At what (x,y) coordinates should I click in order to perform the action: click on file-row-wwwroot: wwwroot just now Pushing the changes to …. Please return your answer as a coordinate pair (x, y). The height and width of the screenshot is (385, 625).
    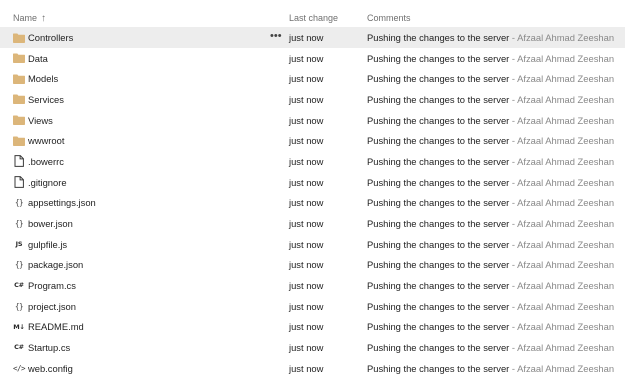
    Looking at the image, I should click on (312, 140).